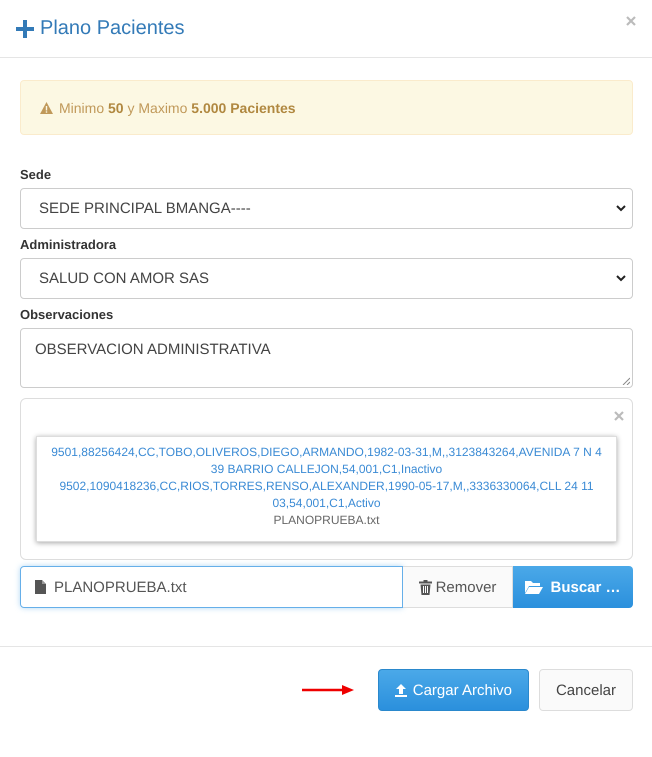 The height and width of the screenshot is (757, 652). What do you see at coordinates (69, 244) in the screenshot?
I see `field-label: Administradora` at bounding box center [69, 244].